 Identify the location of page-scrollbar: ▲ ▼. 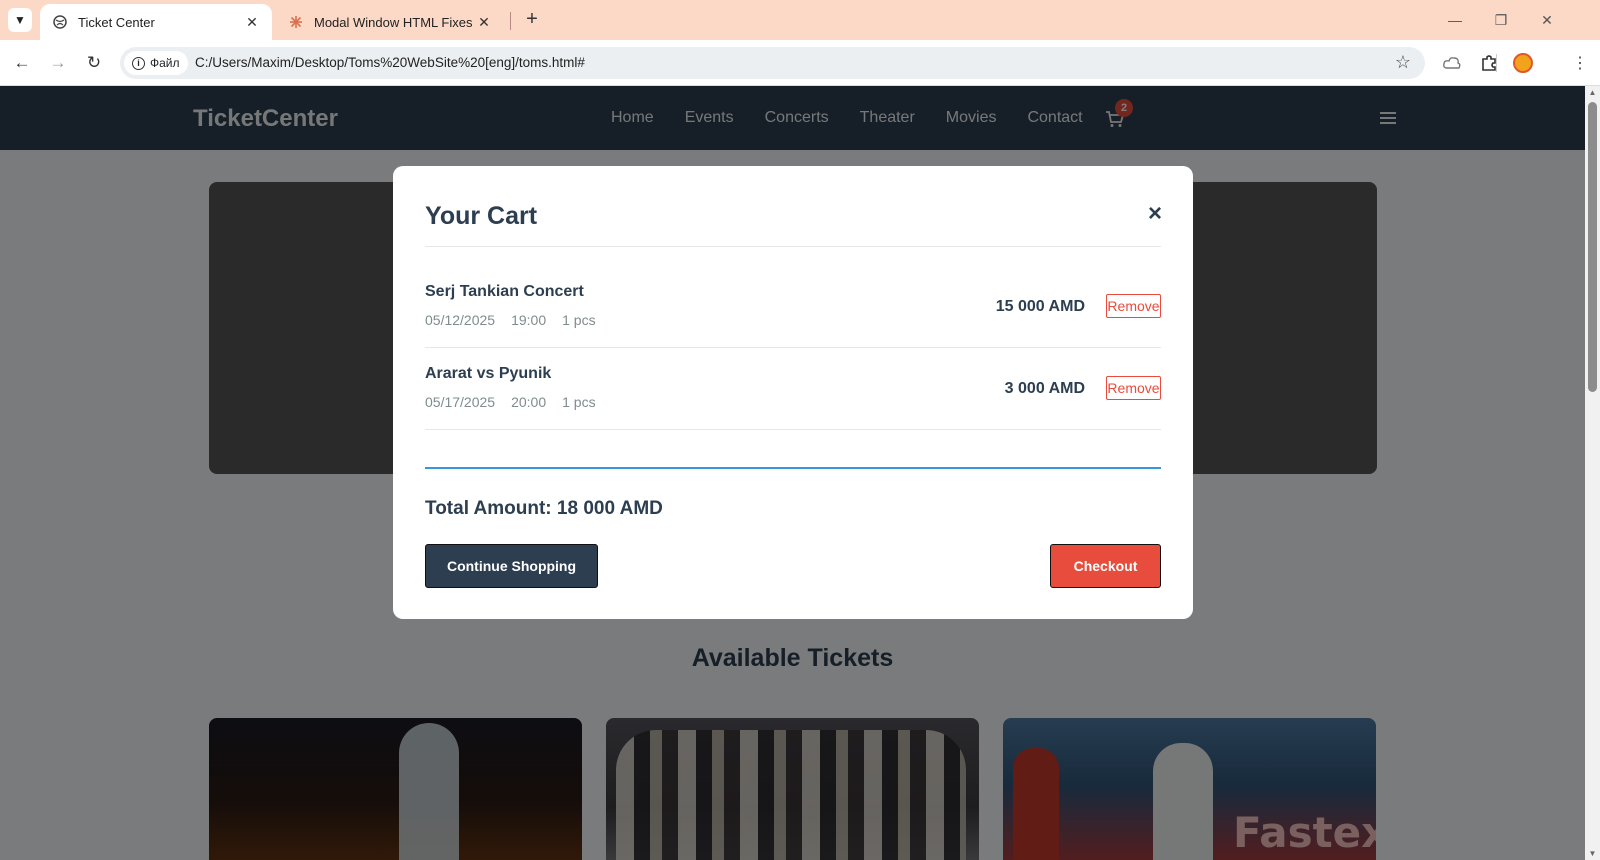
(1592, 473).